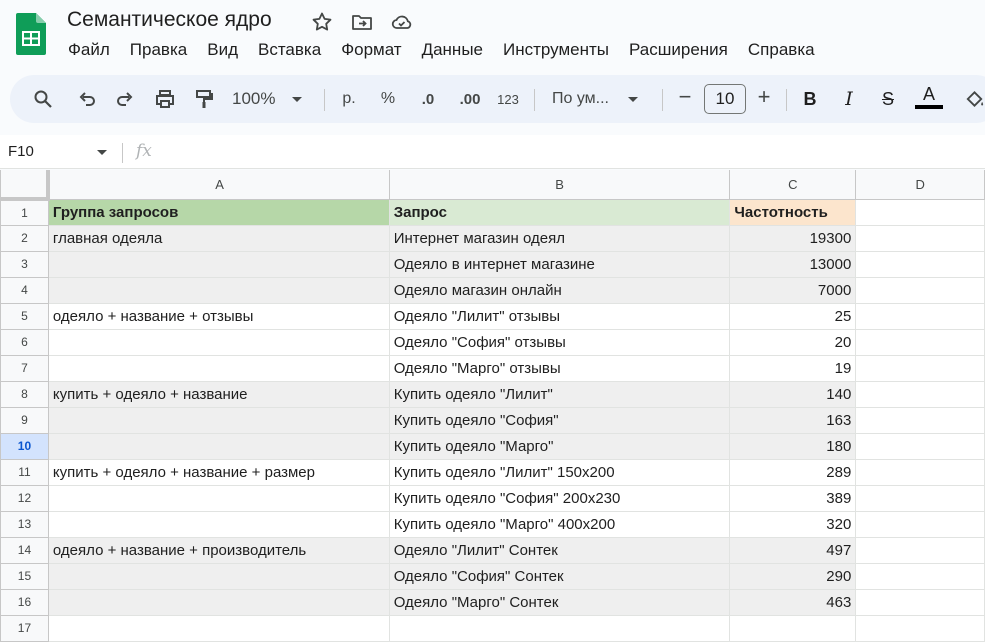  What do you see at coordinates (24, 212) in the screenshot?
I see `row-header: 1` at bounding box center [24, 212].